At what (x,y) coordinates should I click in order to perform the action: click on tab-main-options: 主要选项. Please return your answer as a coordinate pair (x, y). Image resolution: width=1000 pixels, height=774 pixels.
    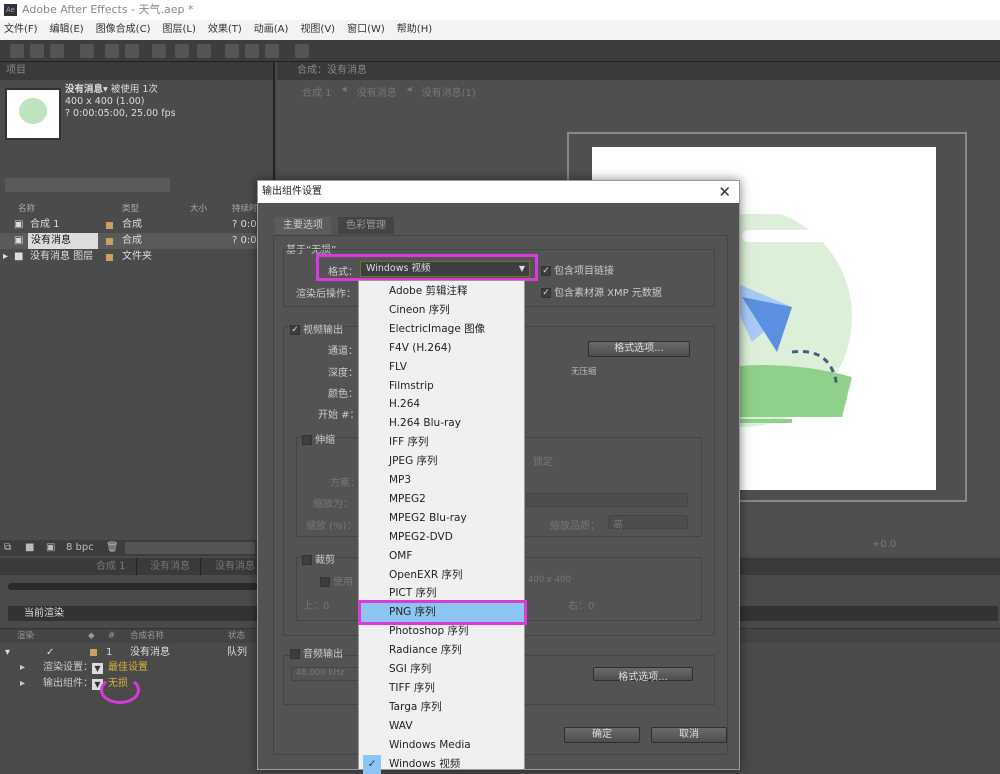
    Looking at the image, I should click on (303, 225).